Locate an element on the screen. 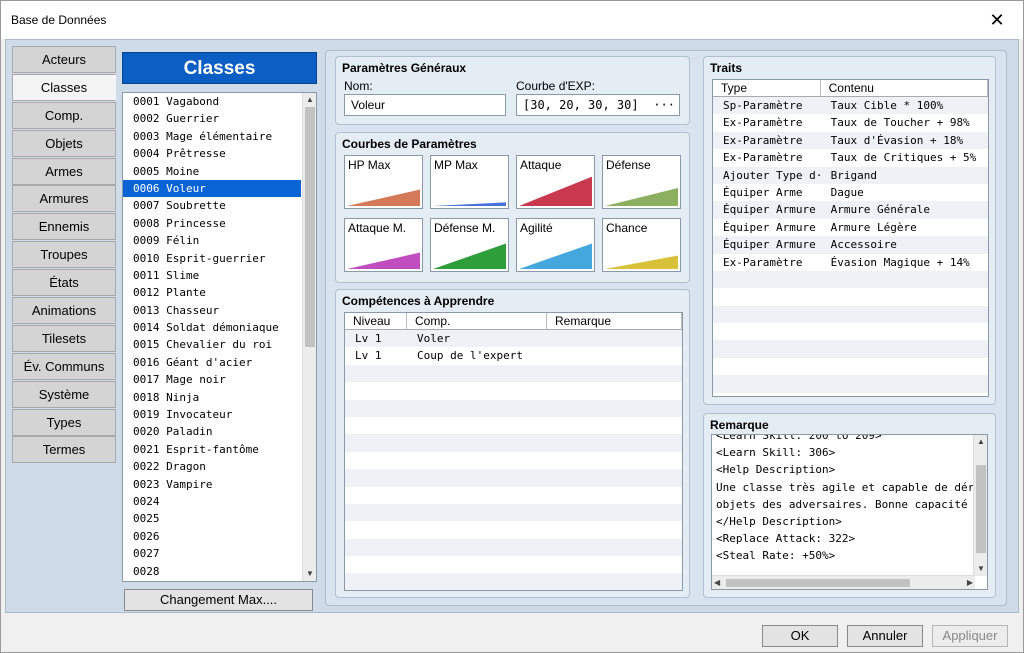 The height and width of the screenshot is (653, 1024). class-list-item: 0006 Voleur is located at coordinates (212, 188).